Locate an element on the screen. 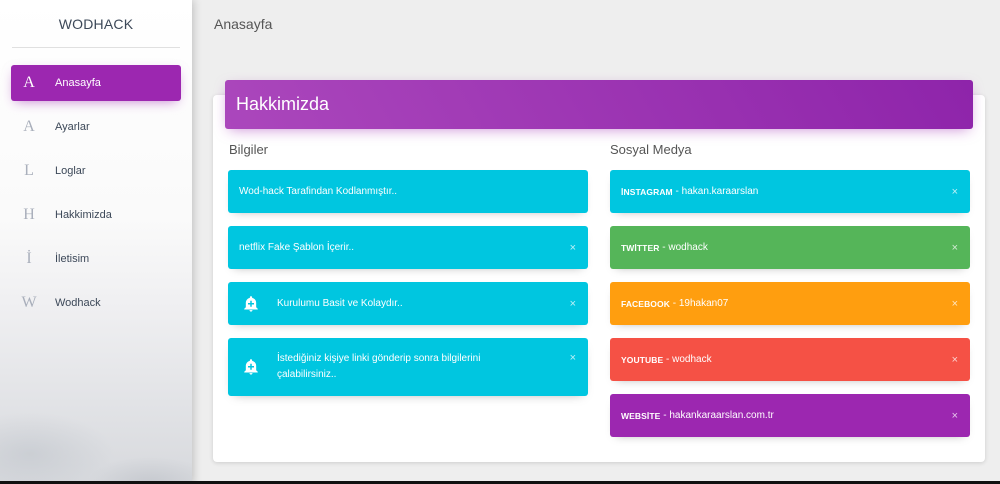 The height and width of the screenshot is (484, 1000). sidebar-item-anasayfa: A Anasayfa is located at coordinates (96, 83).